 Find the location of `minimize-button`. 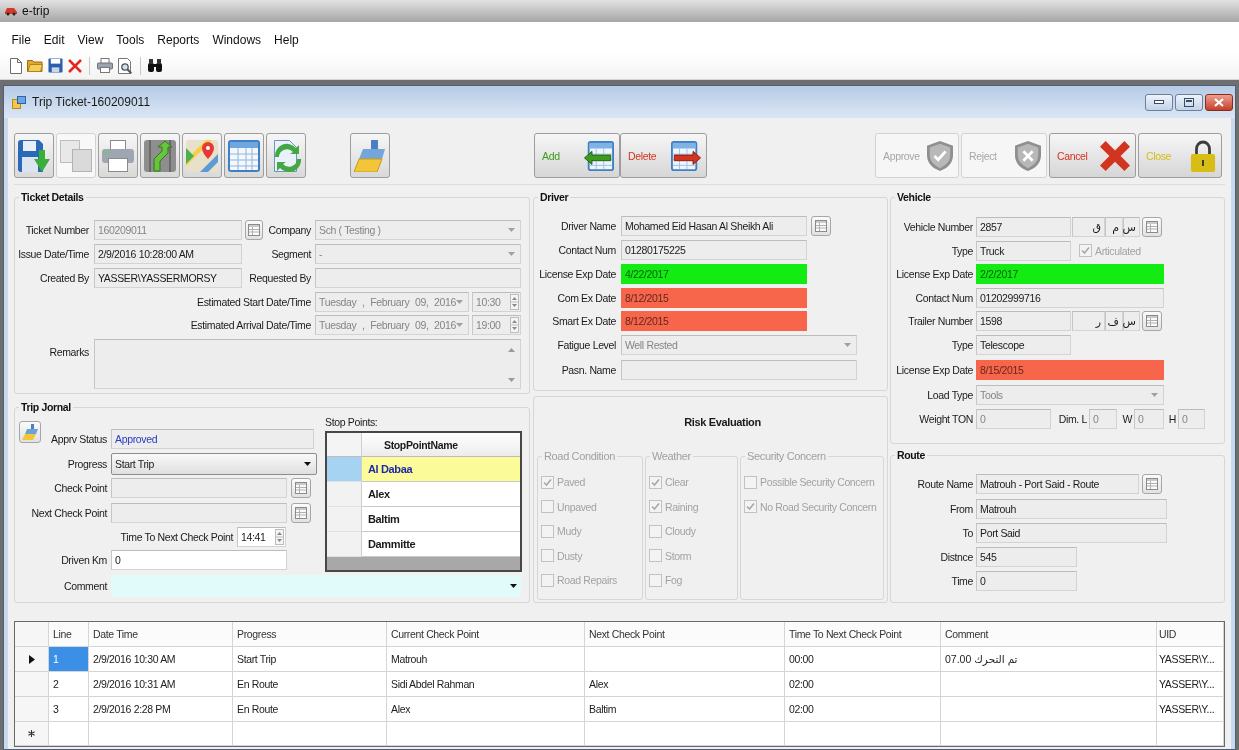

minimize-button is located at coordinates (1159, 102).